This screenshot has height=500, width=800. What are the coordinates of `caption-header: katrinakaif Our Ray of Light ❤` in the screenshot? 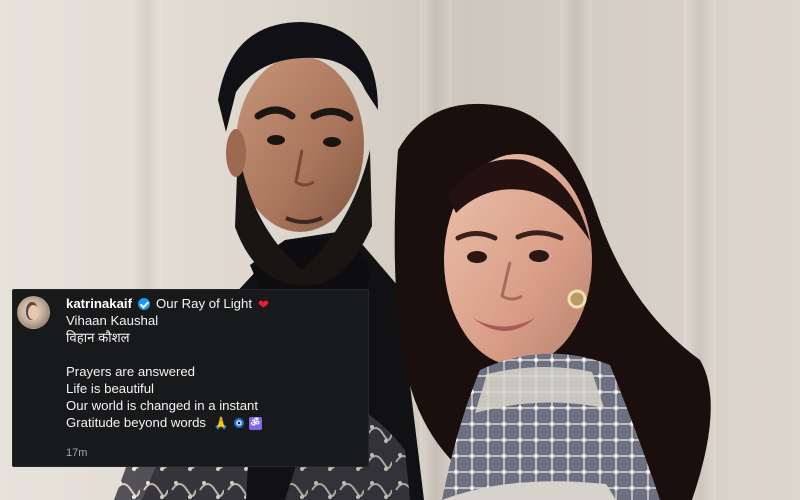 It's located at (214, 304).